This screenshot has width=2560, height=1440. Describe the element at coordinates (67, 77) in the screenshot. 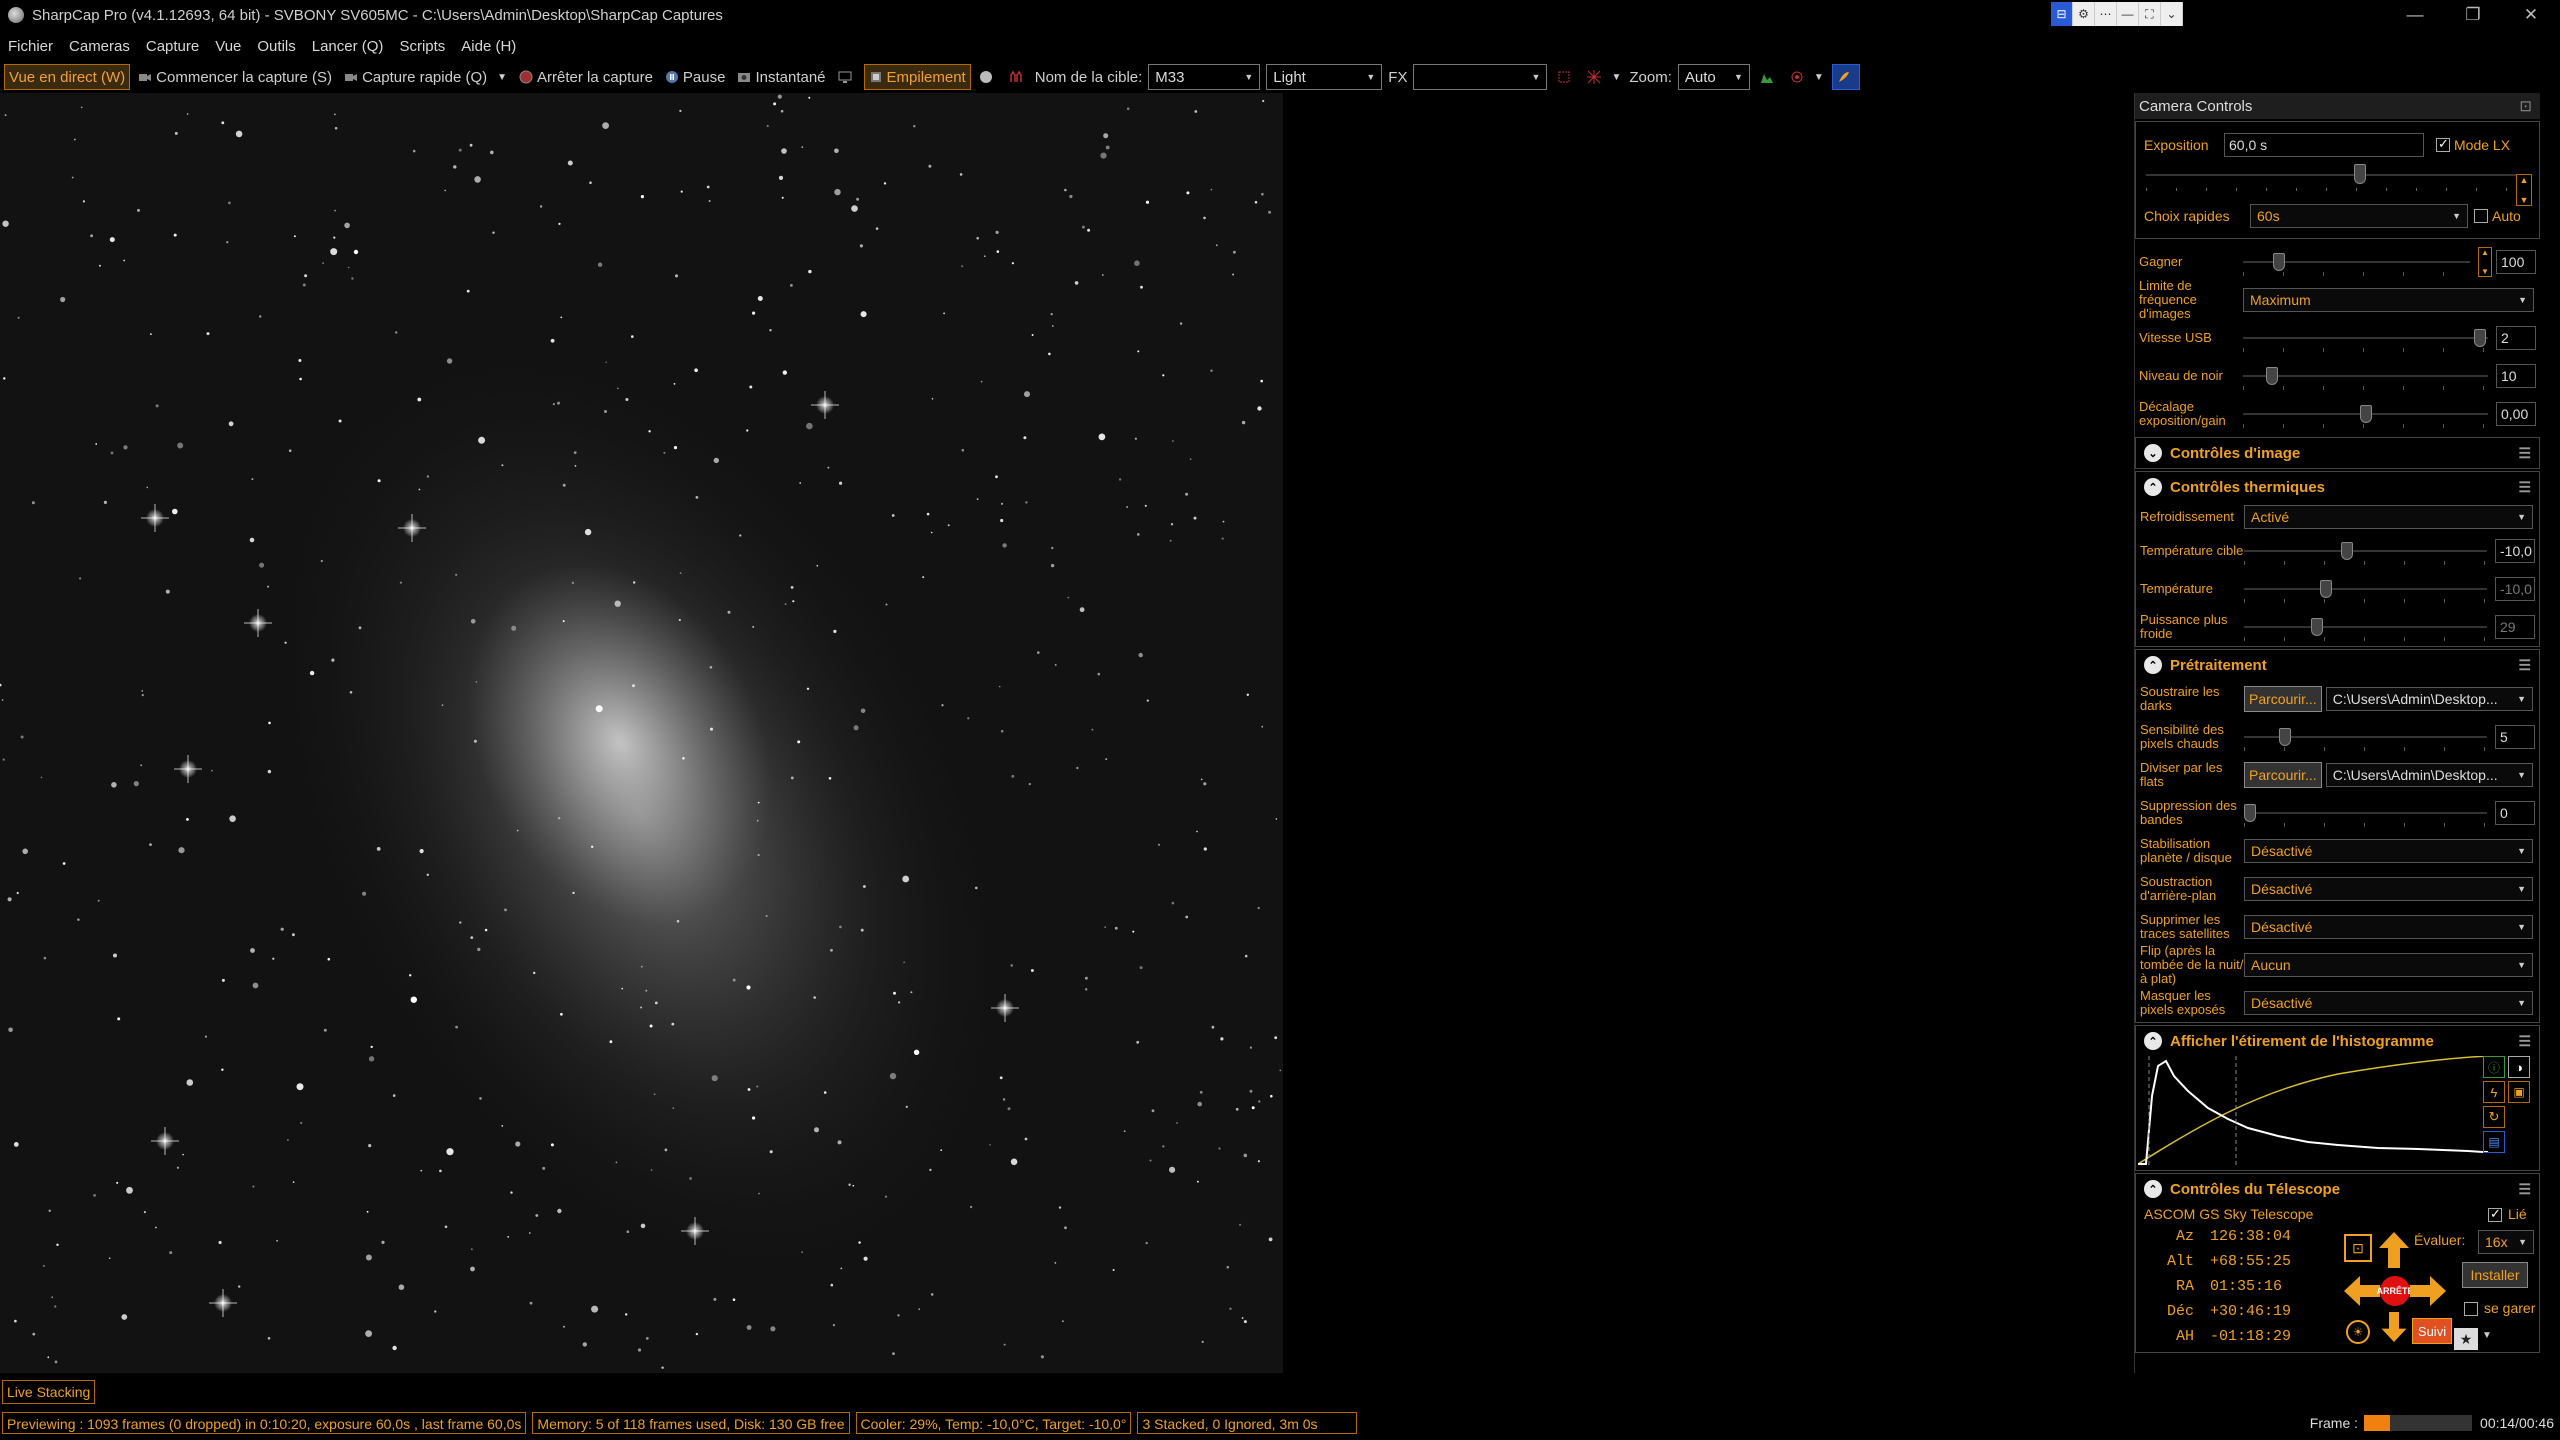

I see `live-view-button: Vue en direct (W)` at that location.